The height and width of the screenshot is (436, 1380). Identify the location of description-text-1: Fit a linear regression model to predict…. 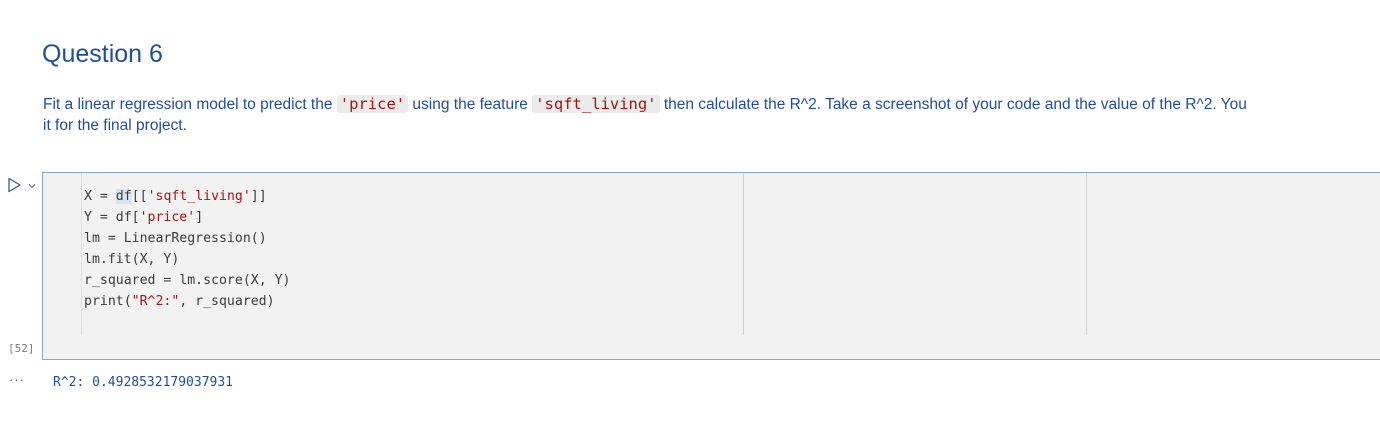
(190, 104).